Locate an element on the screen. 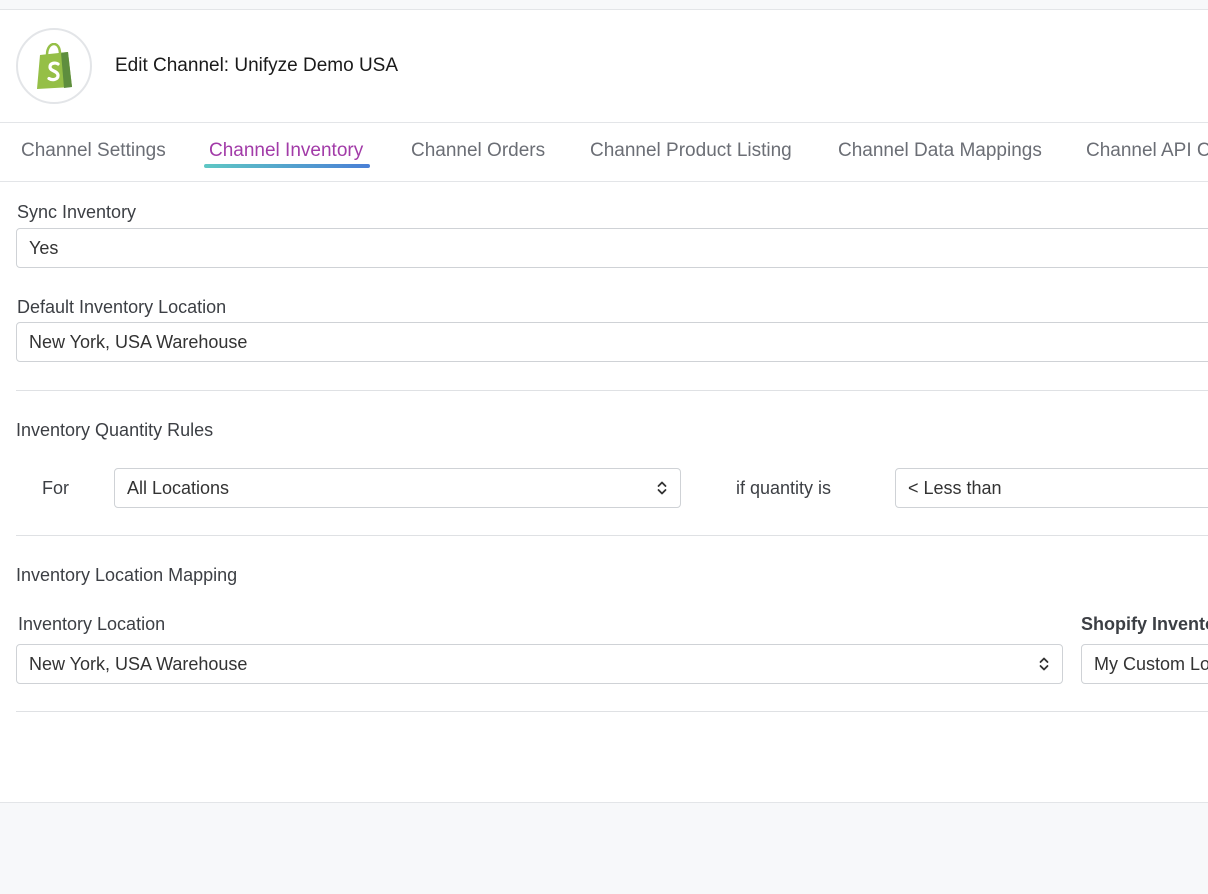  tab-channel-product-listing: Channel Product Listing is located at coordinates (691, 151).